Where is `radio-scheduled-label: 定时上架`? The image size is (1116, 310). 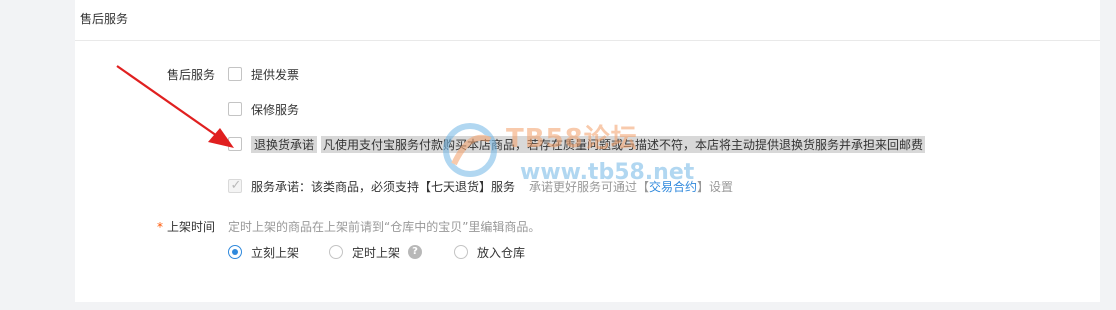
radio-scheduled-label: 定时上架 is located at coordinates (376, 252).